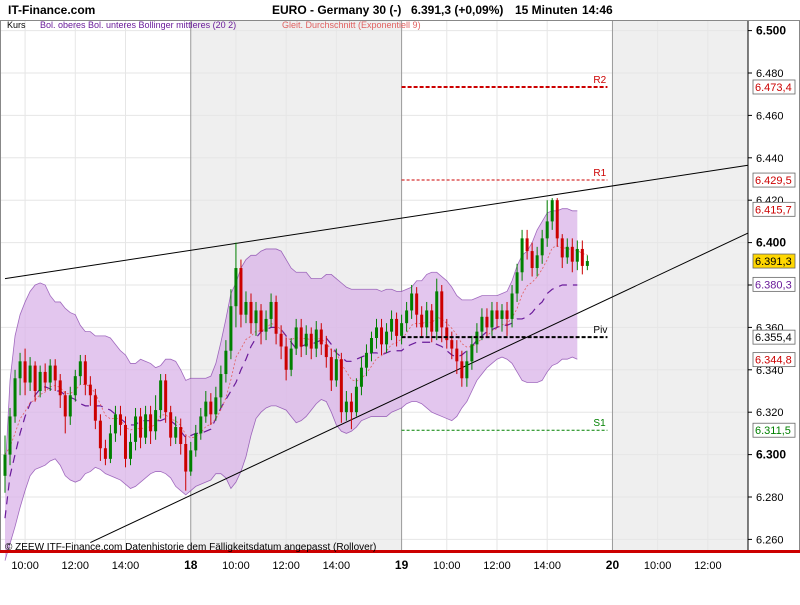 The height and width of the screenshot is (605, 800). I want to click on y-tick-label: 6.440, so click(770, 159).